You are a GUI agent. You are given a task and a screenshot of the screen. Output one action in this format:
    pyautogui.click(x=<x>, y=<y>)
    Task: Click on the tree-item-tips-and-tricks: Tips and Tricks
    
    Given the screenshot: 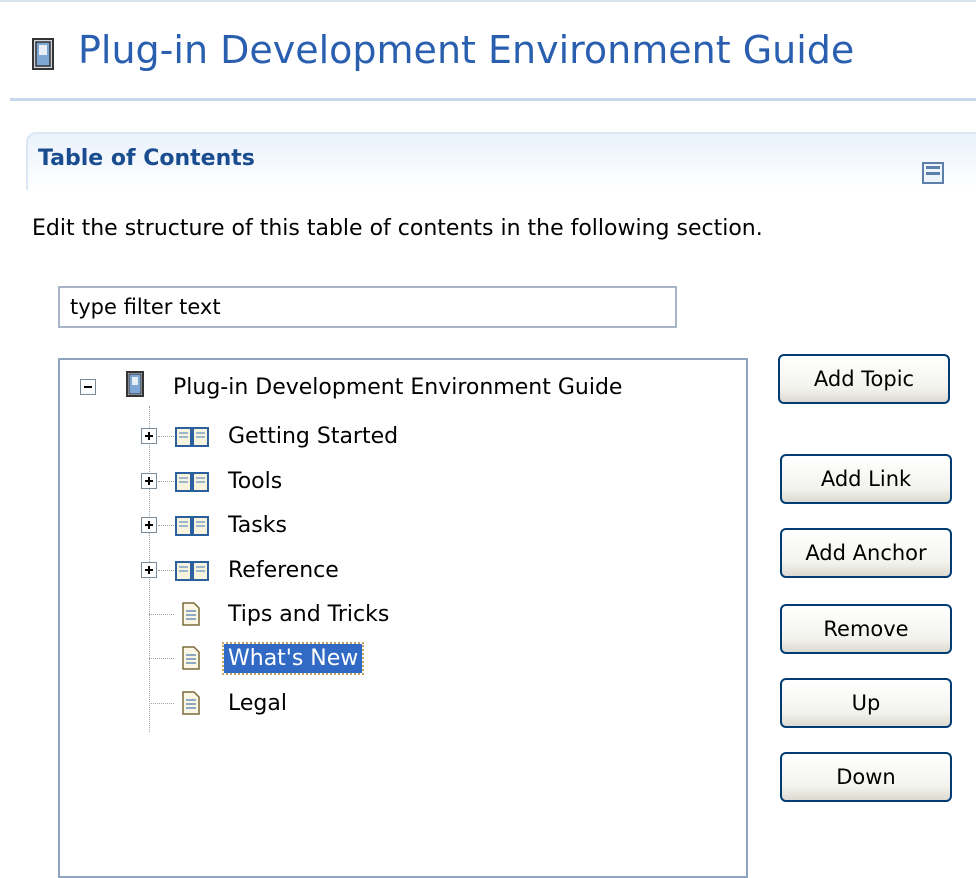 What is the action you would take?
    pyautogui.click(x=308, y=614)
    